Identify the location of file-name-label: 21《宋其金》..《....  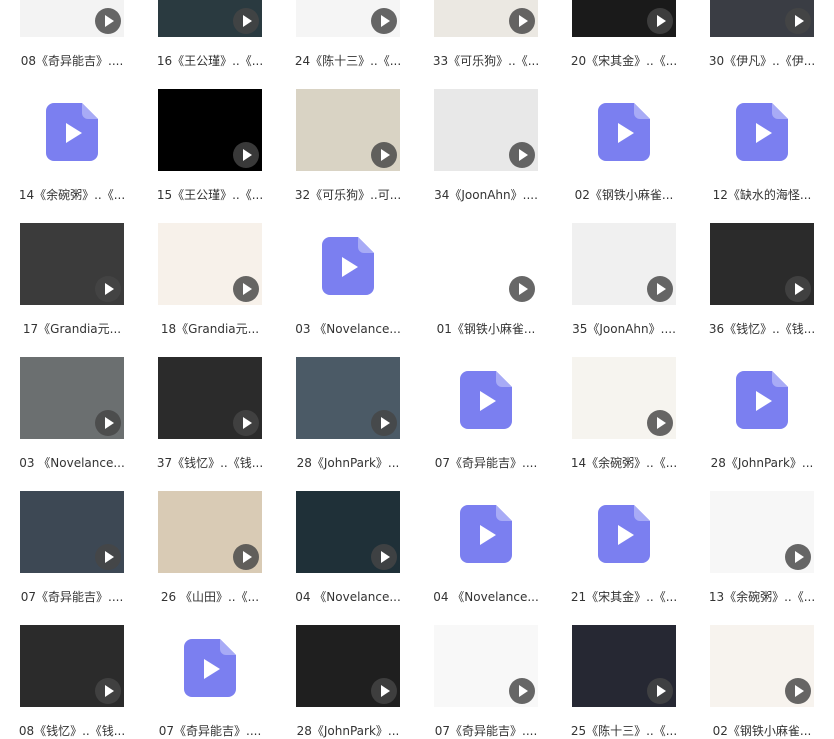
(624, 597).